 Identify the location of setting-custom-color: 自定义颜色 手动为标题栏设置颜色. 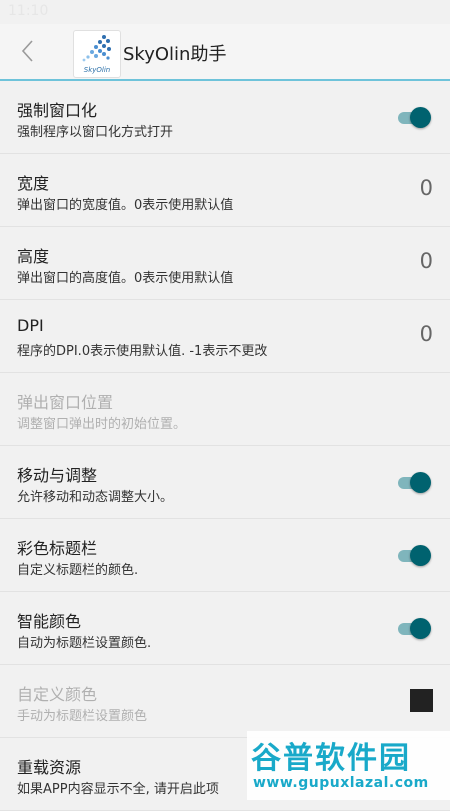
(225, 701).